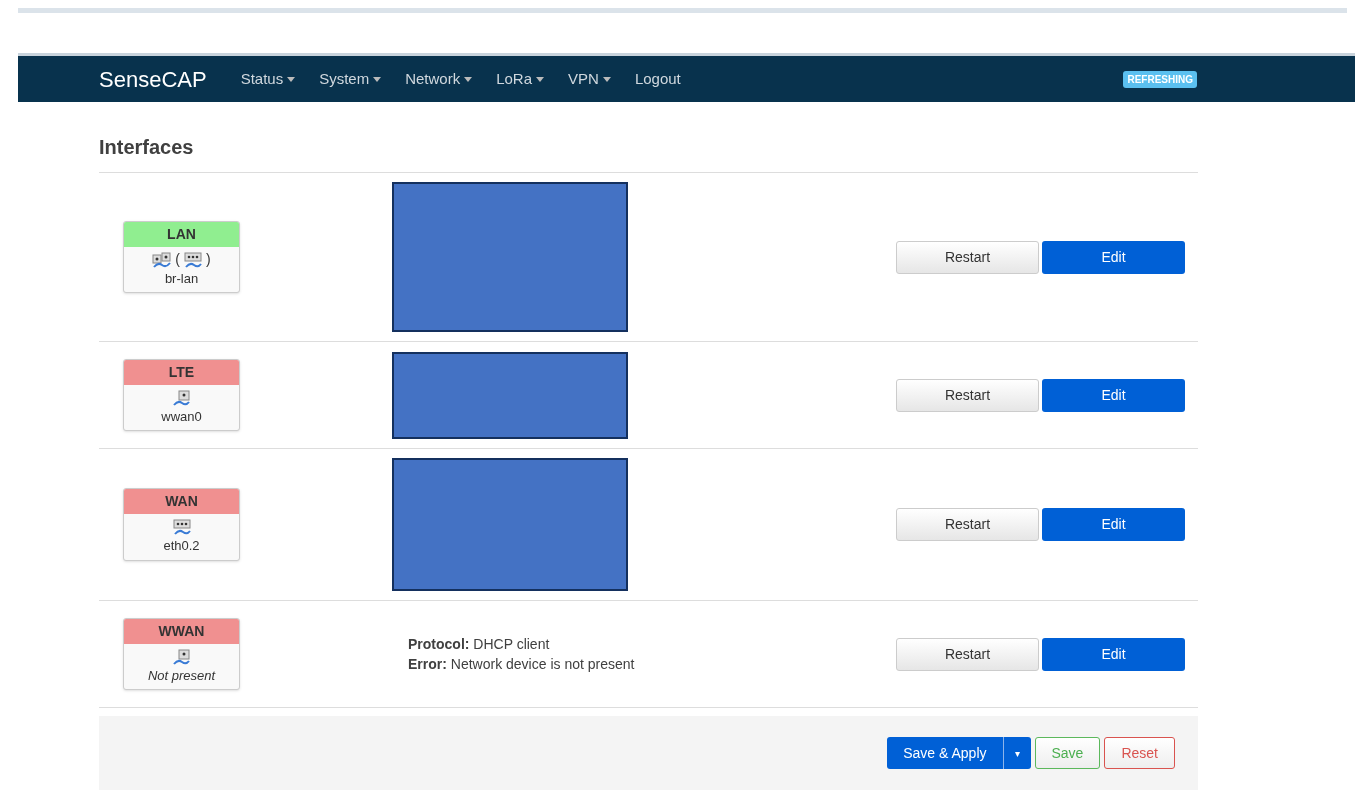 This screenshot has height=797, width=1365. Describe the element at coordinates (181, 631) in the screenshot. I see `interface-name: WWAN` at that location.